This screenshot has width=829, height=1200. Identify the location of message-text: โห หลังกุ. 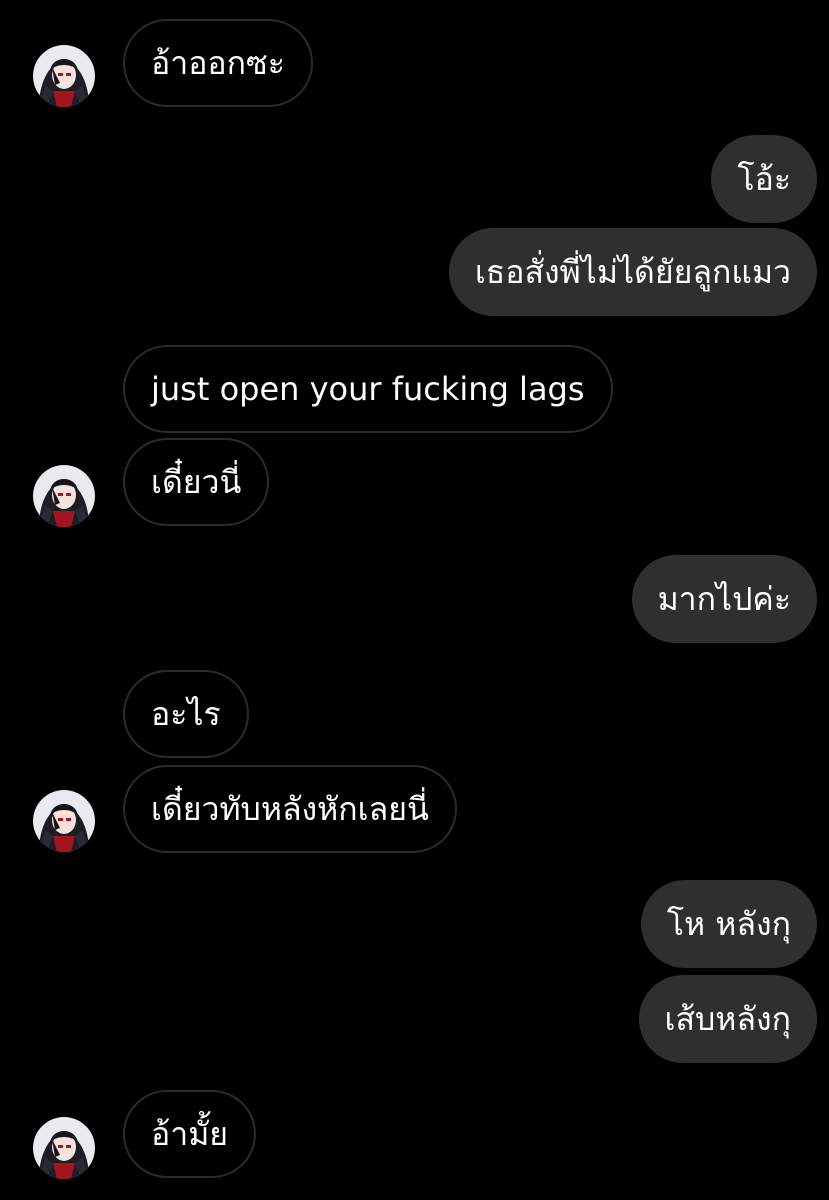
(728, 924).